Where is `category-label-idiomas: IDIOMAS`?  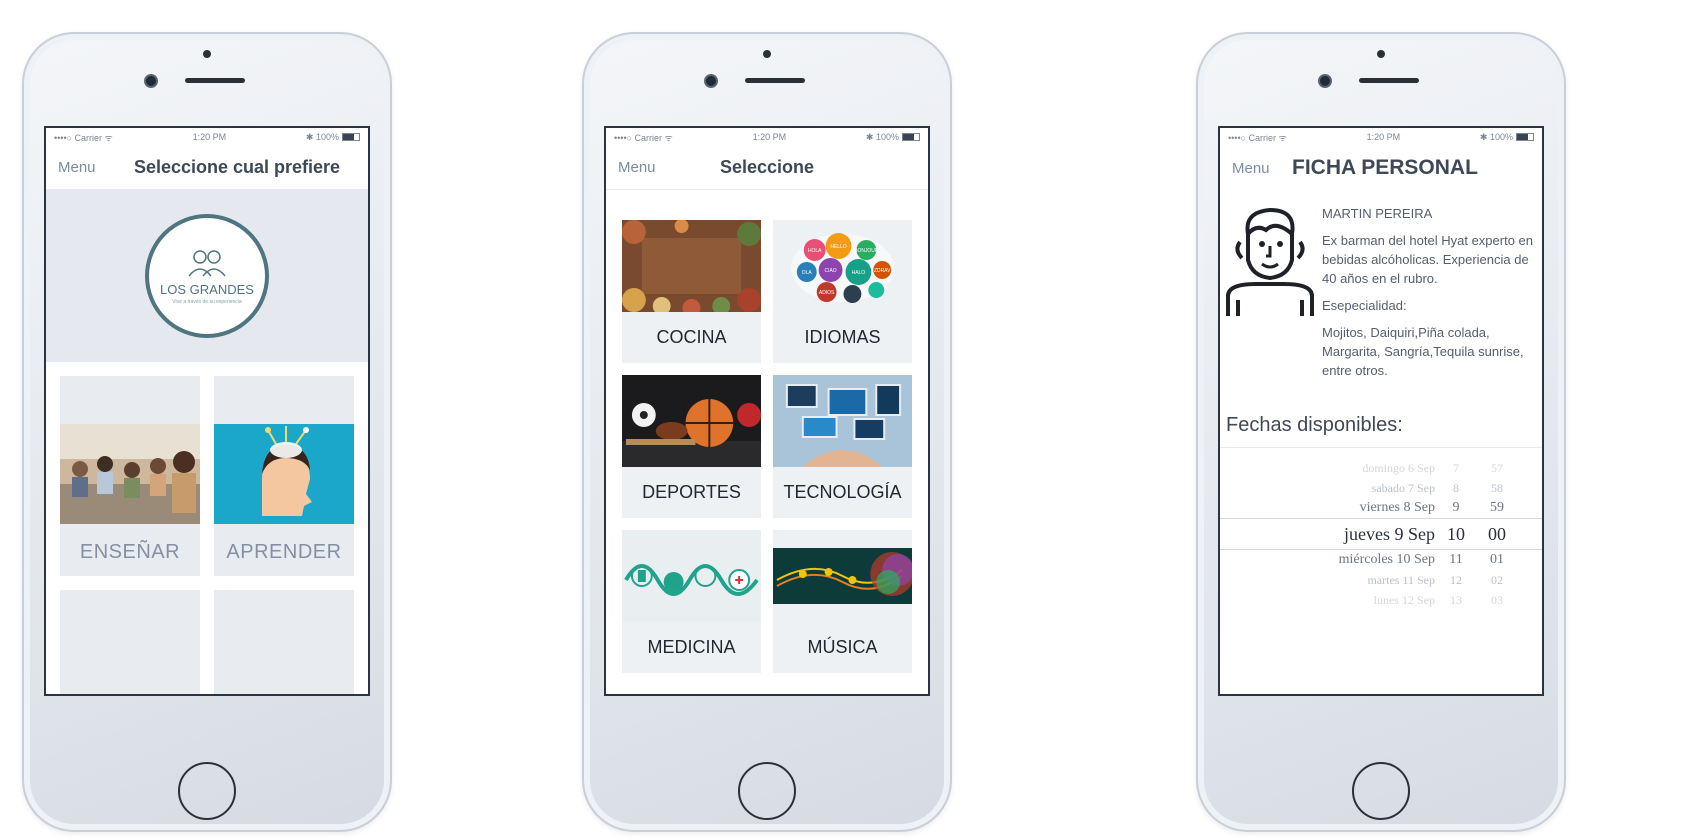
category-label-idiomas: IDIOMAS is located at coordinates (842, 337).